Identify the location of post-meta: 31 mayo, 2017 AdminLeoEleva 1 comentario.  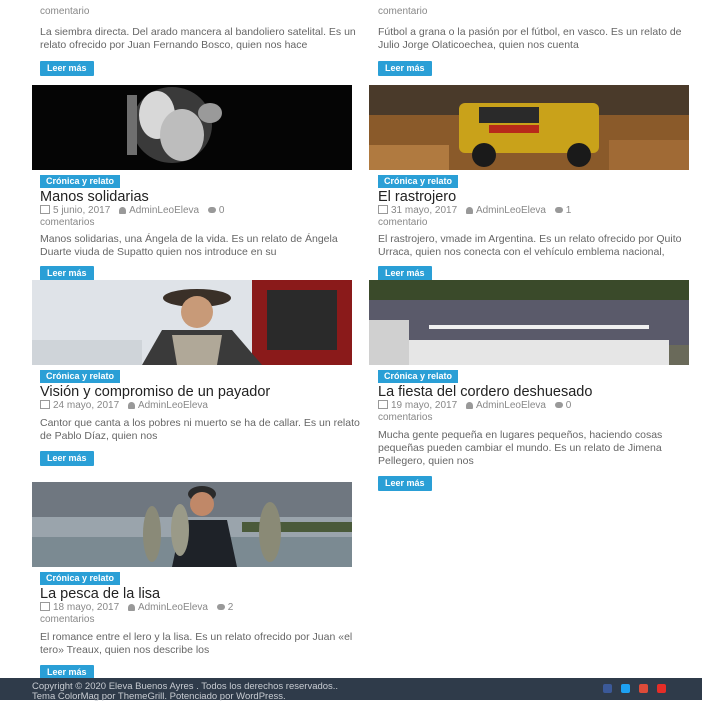
(538, 217).